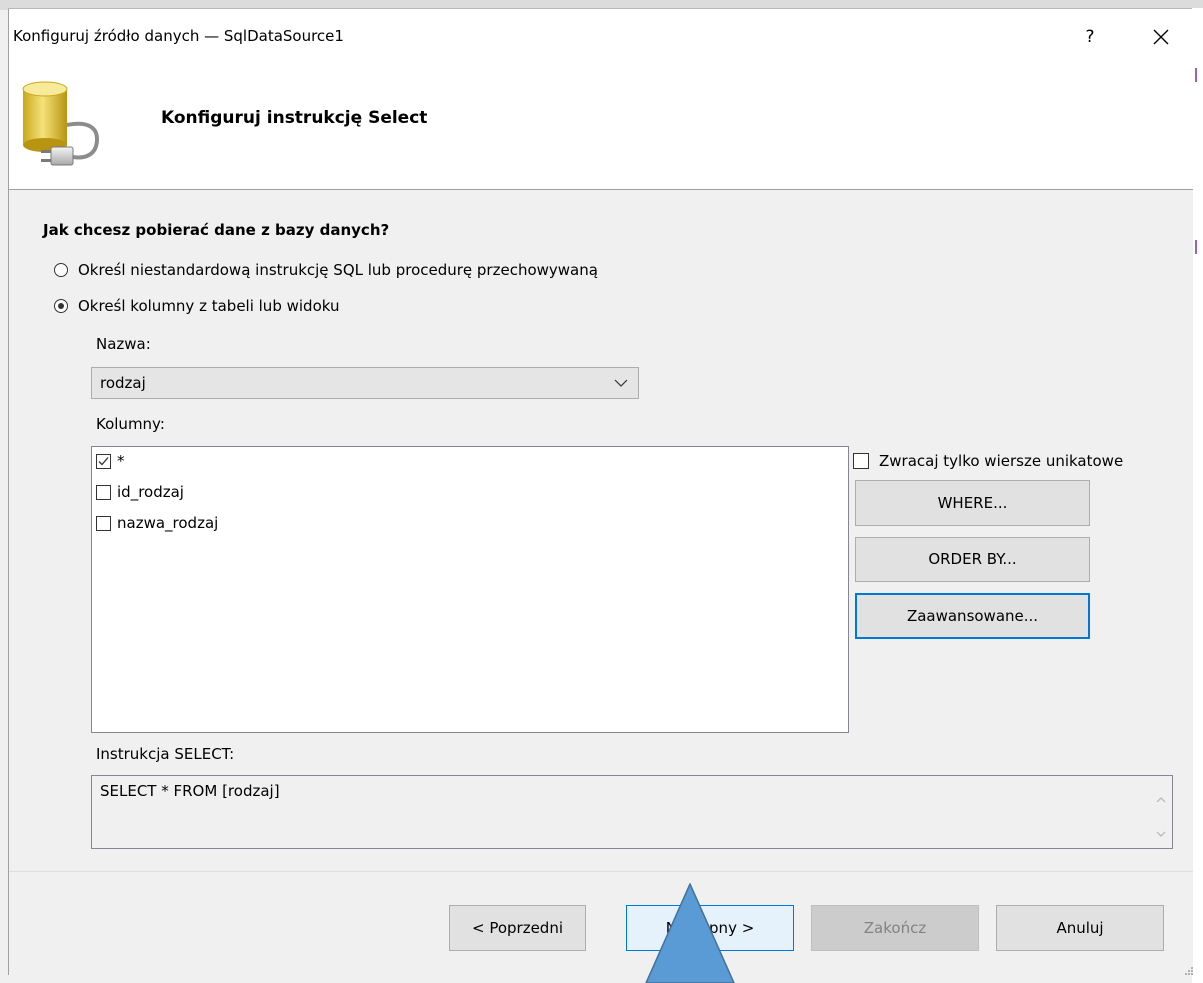  Describe the element at coordinates (61, 306) in the screenshot. I see `radio-button-selected` at that location.